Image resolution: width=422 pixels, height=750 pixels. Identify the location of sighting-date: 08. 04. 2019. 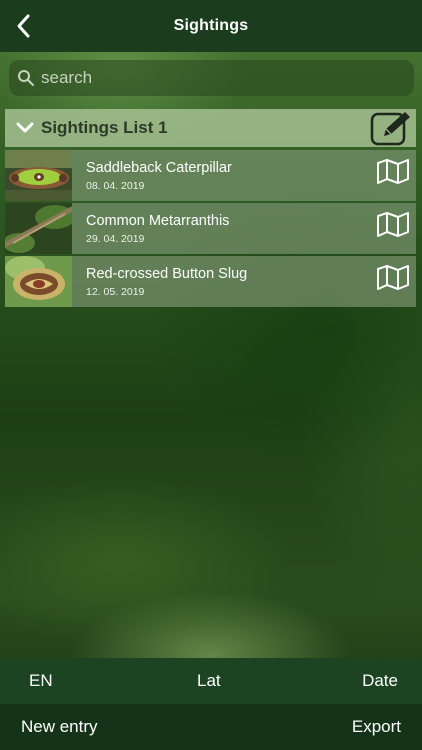
(115, 186).